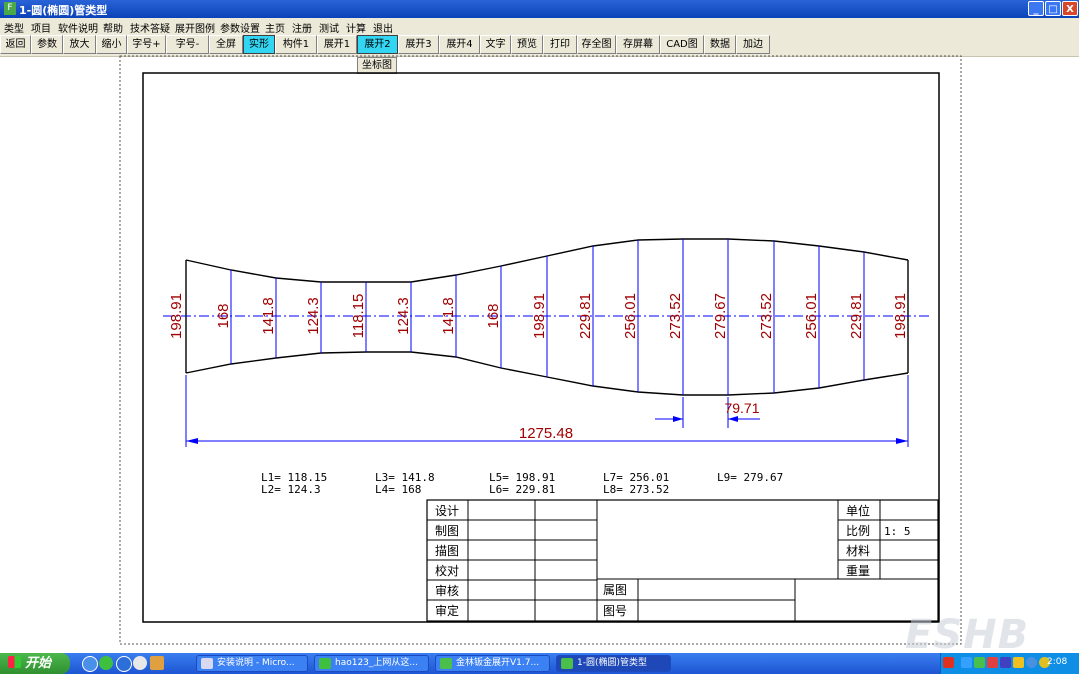 The image size is (1079, 674). Describe the element at coordinates (124, 664) in the screenshot. I see `ie-icon` at that location.